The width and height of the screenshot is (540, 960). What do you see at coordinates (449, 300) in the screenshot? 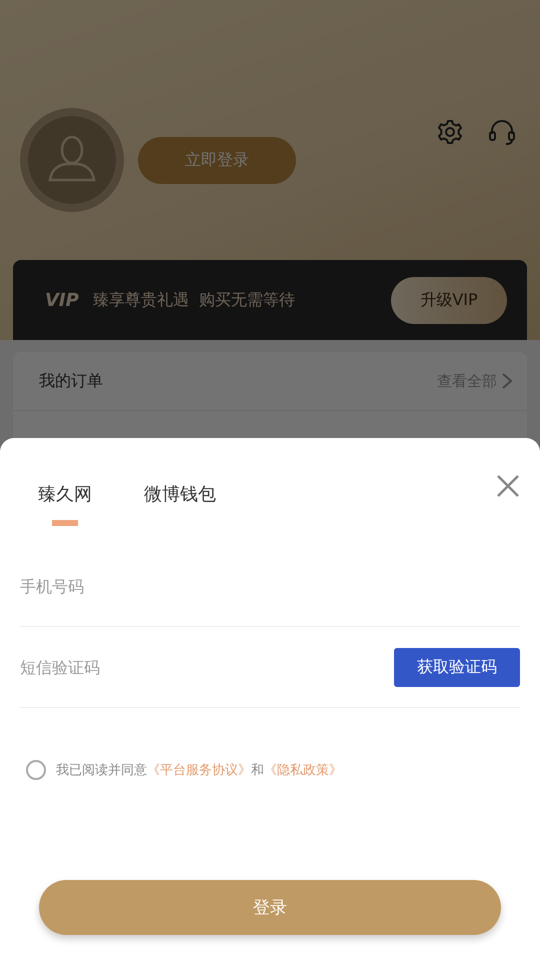
I see `upgrade-vip-button: 升级VIP` at bounding box center [449, 300].